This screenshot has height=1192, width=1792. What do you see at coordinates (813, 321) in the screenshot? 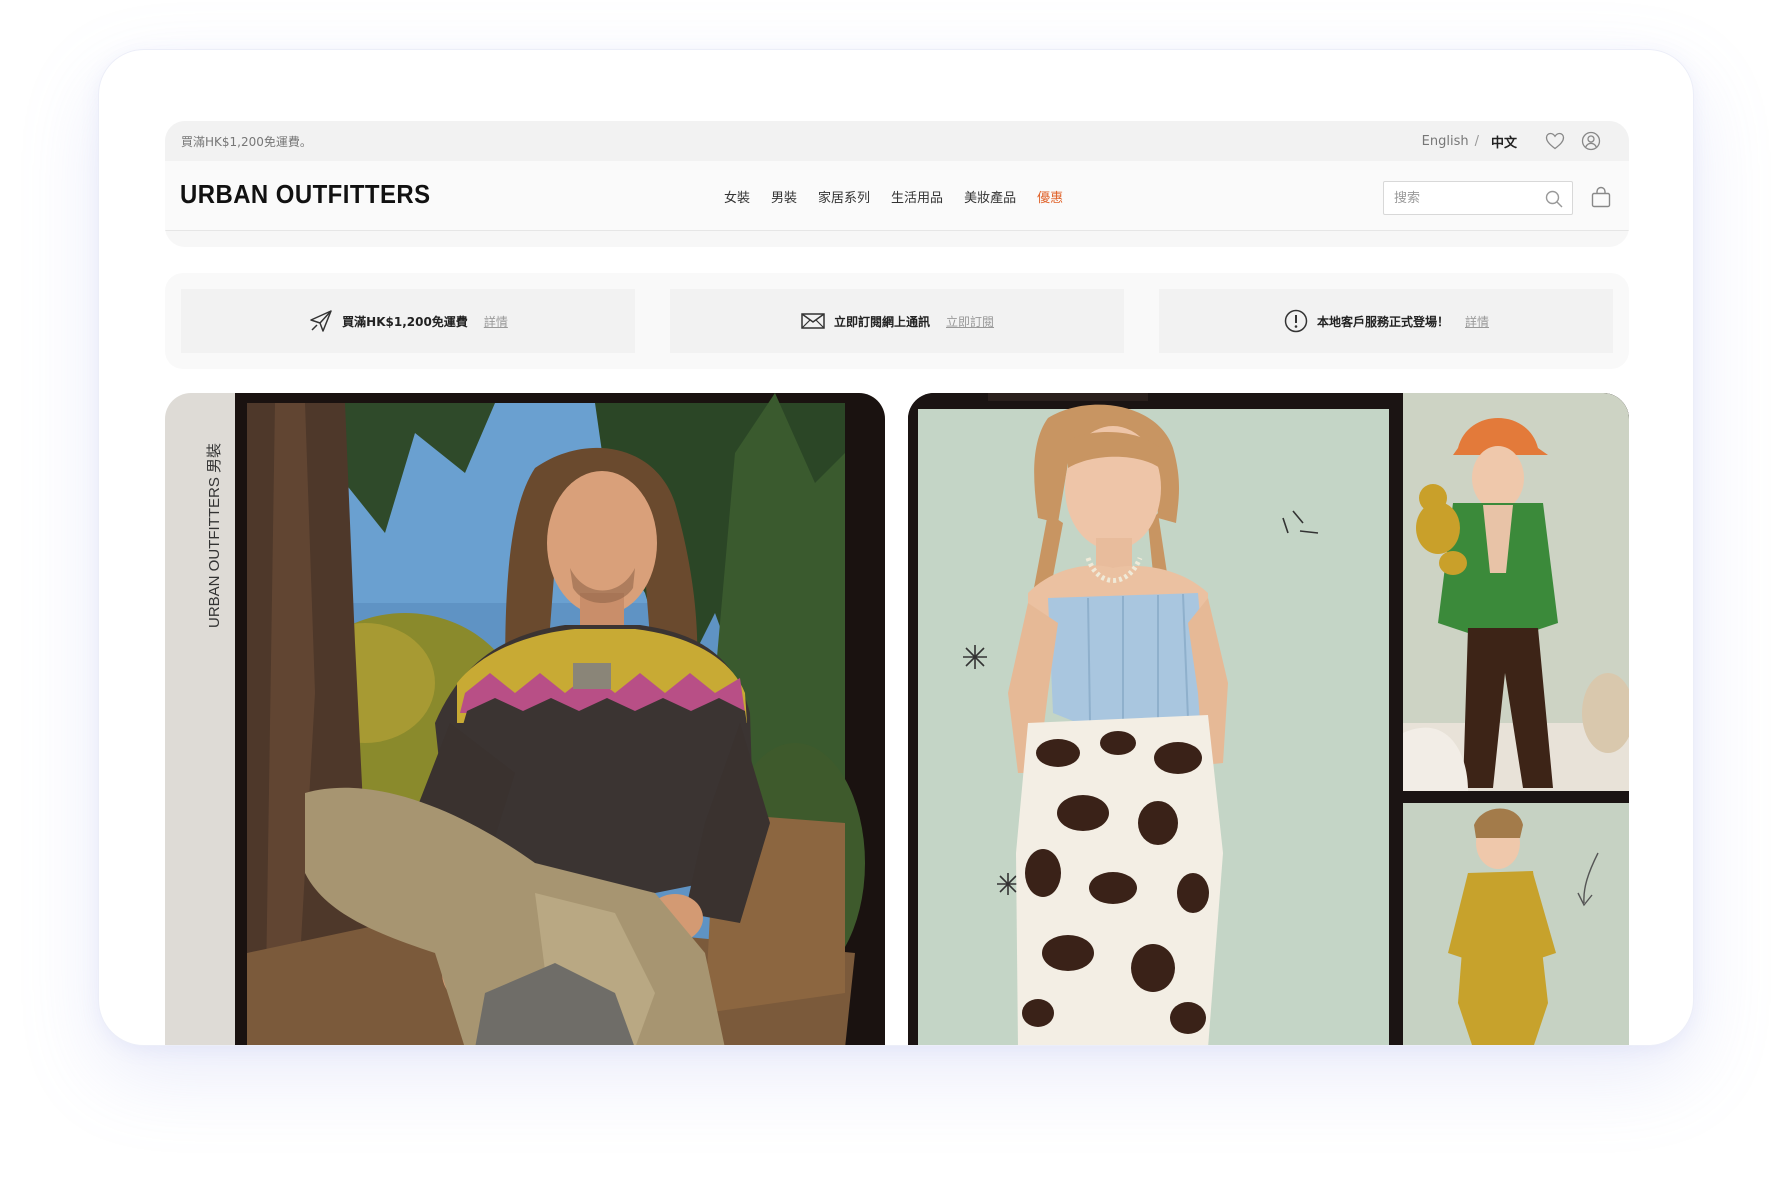
I see `envelope-icon` at bounding box center [813, 321].